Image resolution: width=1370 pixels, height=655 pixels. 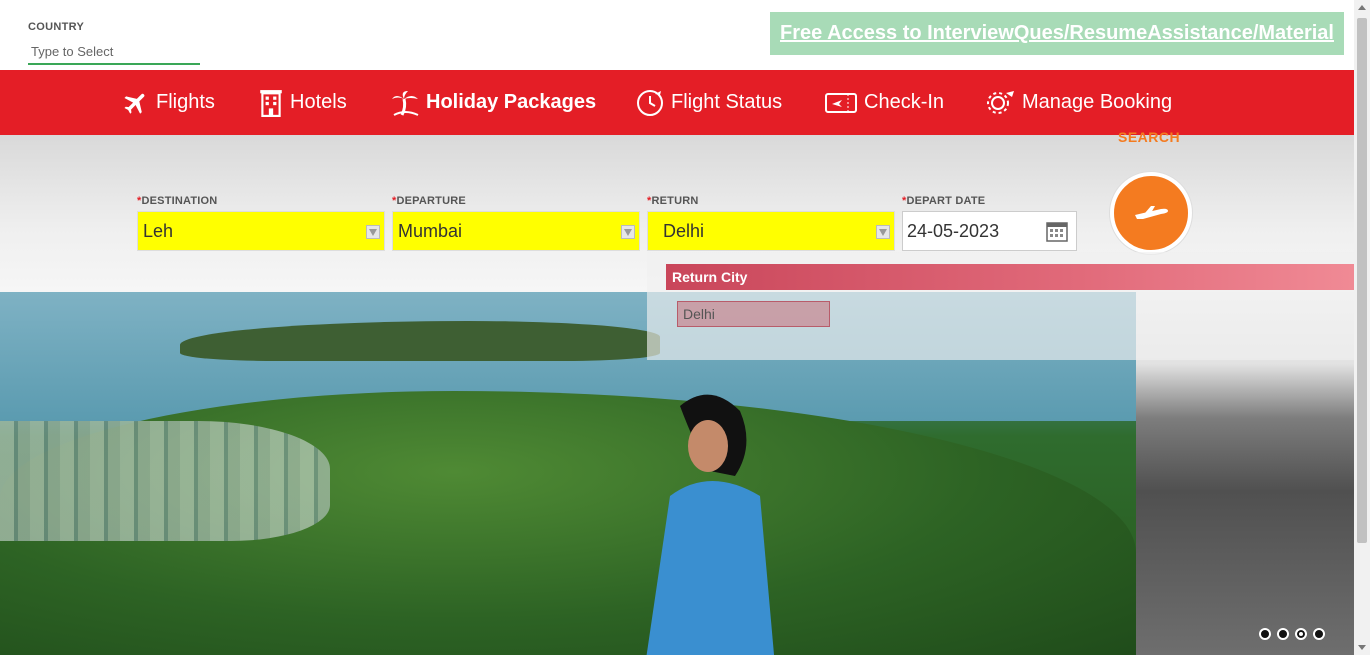 I want to click on return-select: Delhi, so click(x=771, y=231).